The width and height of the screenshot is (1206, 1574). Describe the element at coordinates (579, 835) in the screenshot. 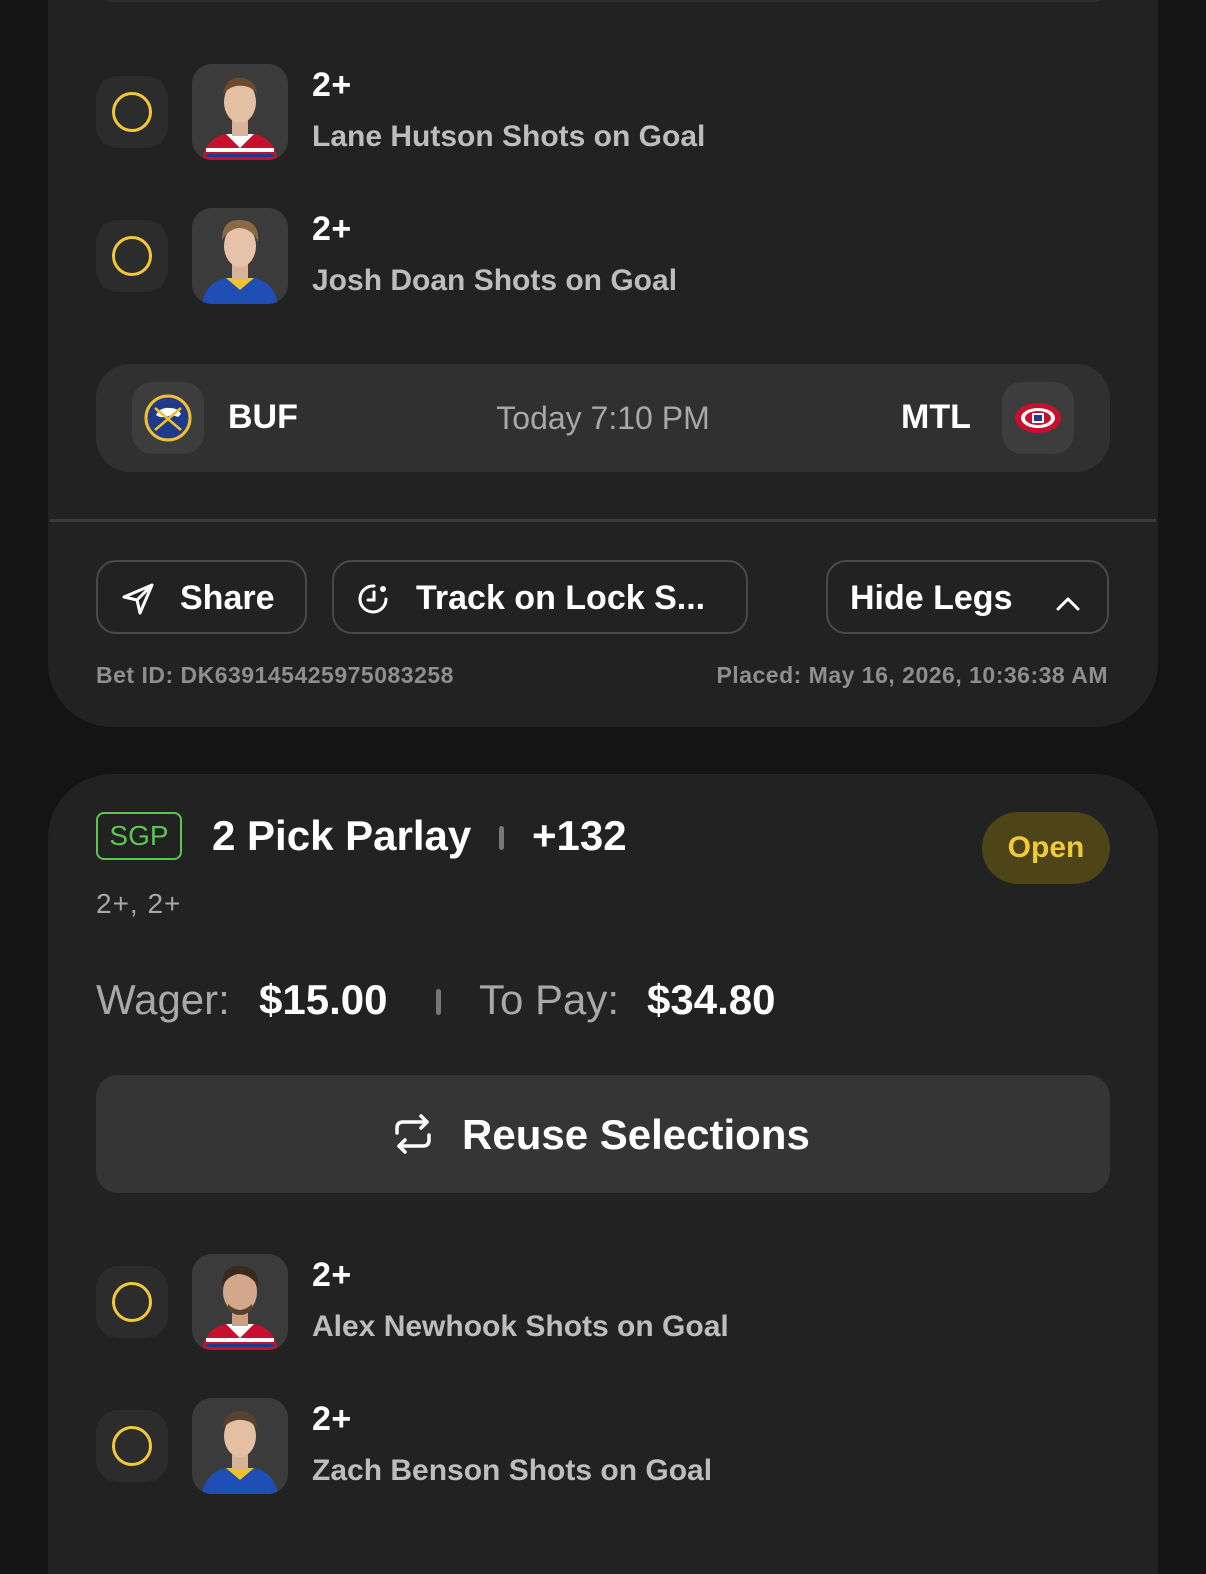

I see `bet-odds: +132` at that location.